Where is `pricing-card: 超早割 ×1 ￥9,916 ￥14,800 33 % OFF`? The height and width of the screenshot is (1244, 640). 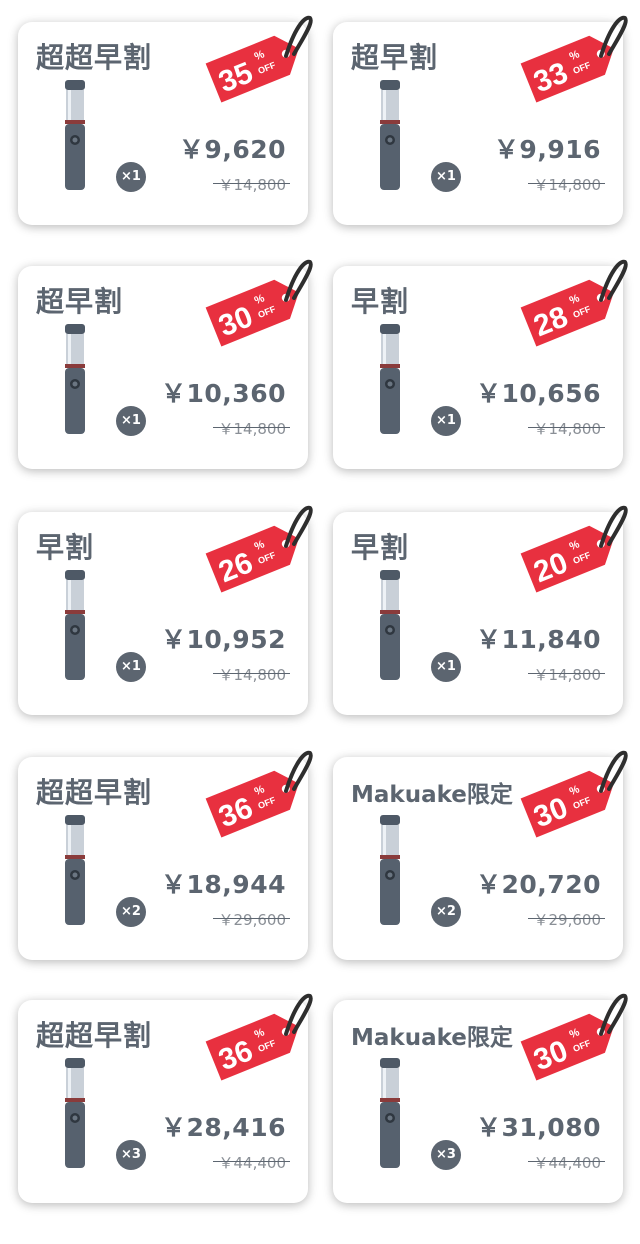
pricing-card: 超早割 ×1 ￥9,916 ￥14,800 33 % OFF is located at coordinates (480, 120).